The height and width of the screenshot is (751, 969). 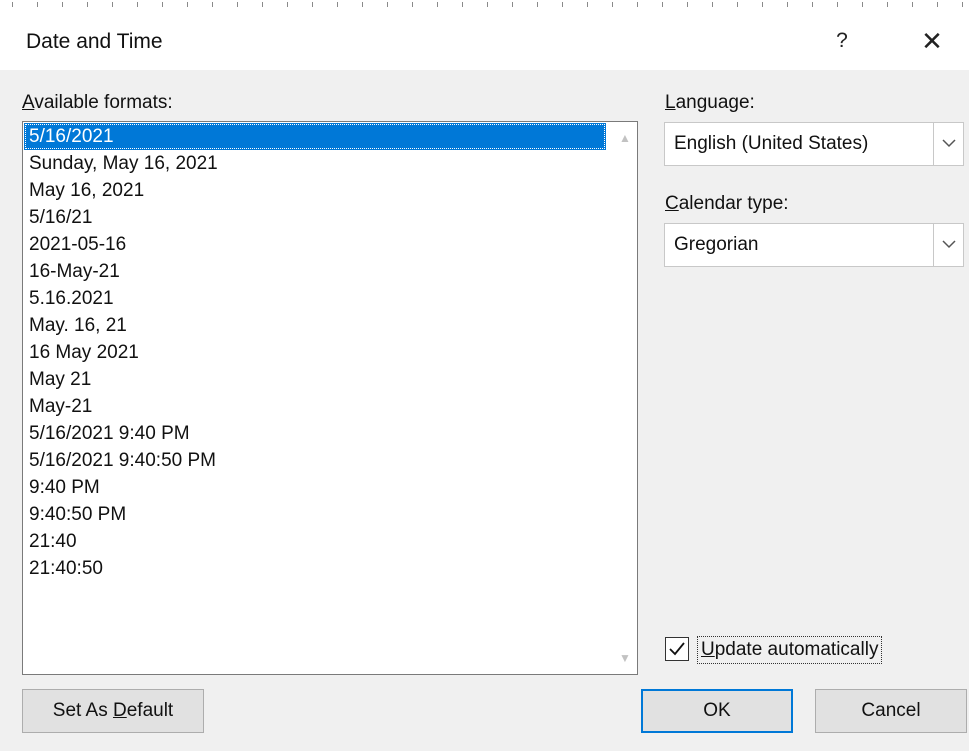 I want to click on calendar-type-value: Gregorian, so click(x=716, y=244).